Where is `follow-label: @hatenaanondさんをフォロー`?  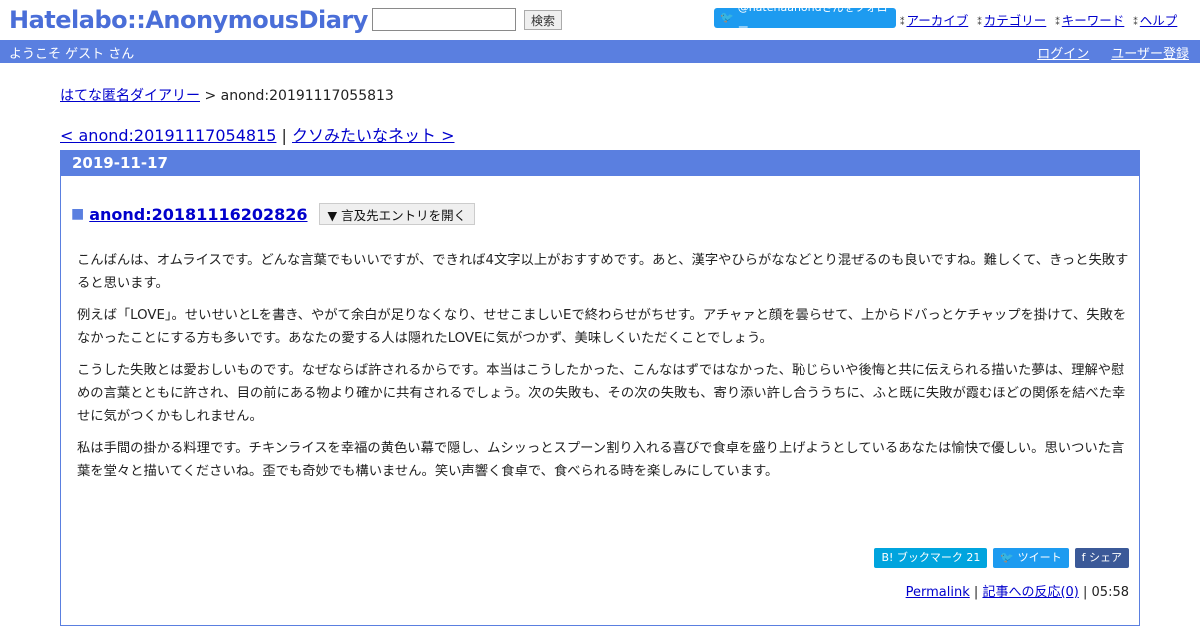
follow-label: @hatenaanondさんをフォロー is located at coordinates (812, 17).